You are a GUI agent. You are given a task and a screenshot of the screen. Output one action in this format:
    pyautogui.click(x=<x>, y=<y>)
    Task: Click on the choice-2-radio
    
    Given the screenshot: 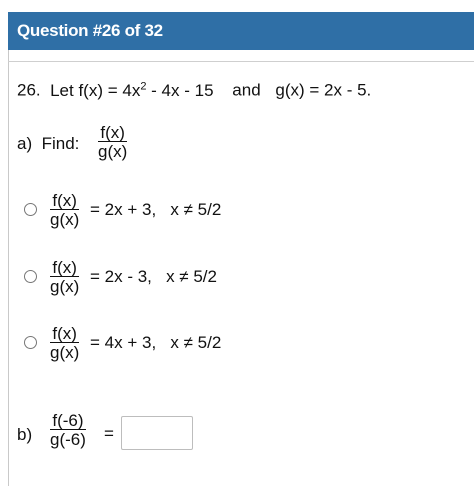 What is the action you would take?
    pyautogui.click(x=30, y=276)
    